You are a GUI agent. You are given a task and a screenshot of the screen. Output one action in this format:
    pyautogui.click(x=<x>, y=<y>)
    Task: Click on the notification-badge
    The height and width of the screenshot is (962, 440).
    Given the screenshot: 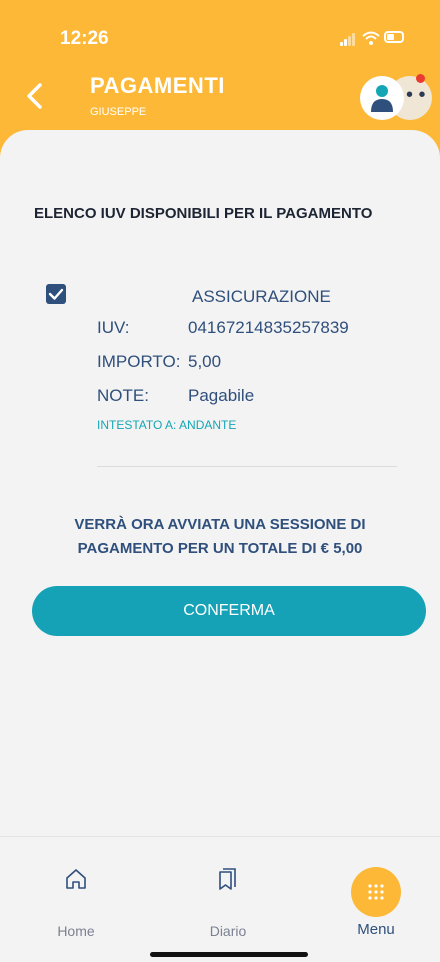 What is the action you would take?
    pyautogui.click(x=420, y=78)
    